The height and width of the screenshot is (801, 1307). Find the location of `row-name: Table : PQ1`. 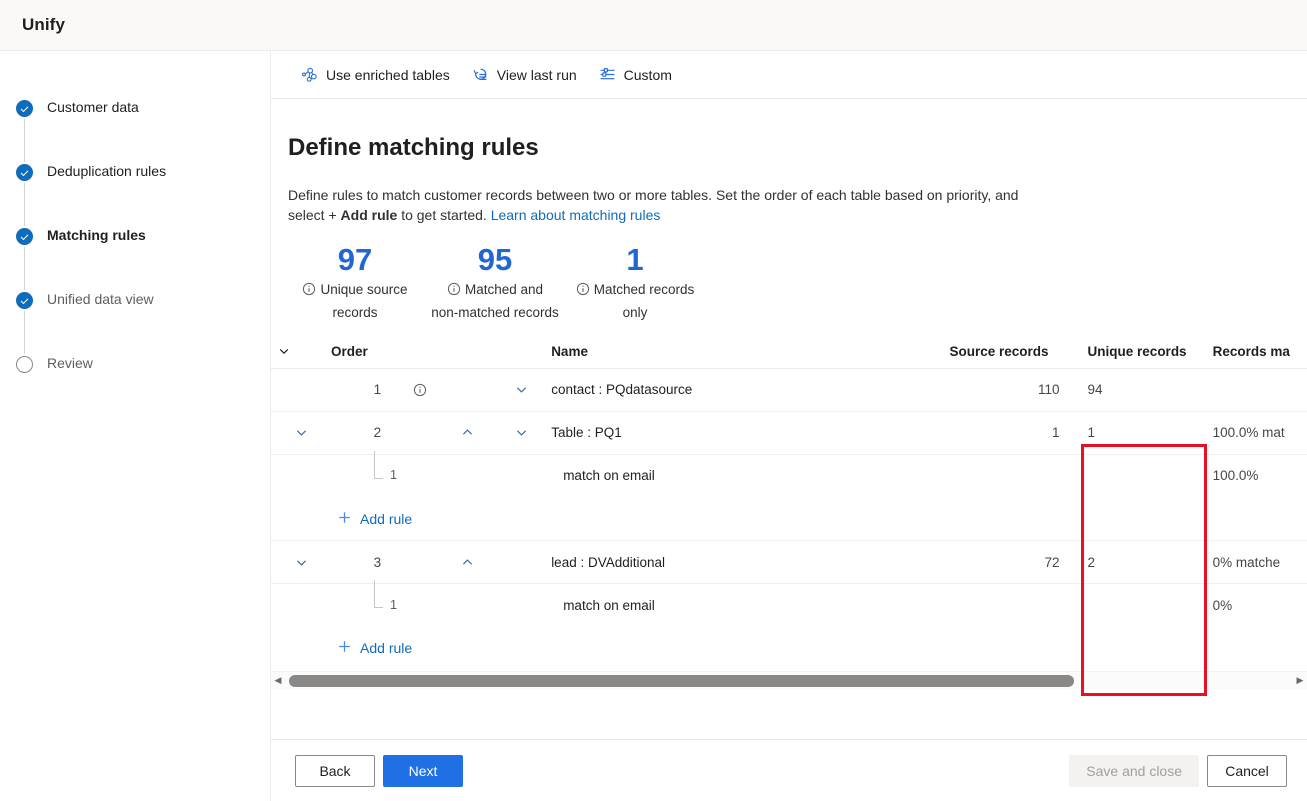

row-name: Table : PQ1 is located at coordinates (750, 433).